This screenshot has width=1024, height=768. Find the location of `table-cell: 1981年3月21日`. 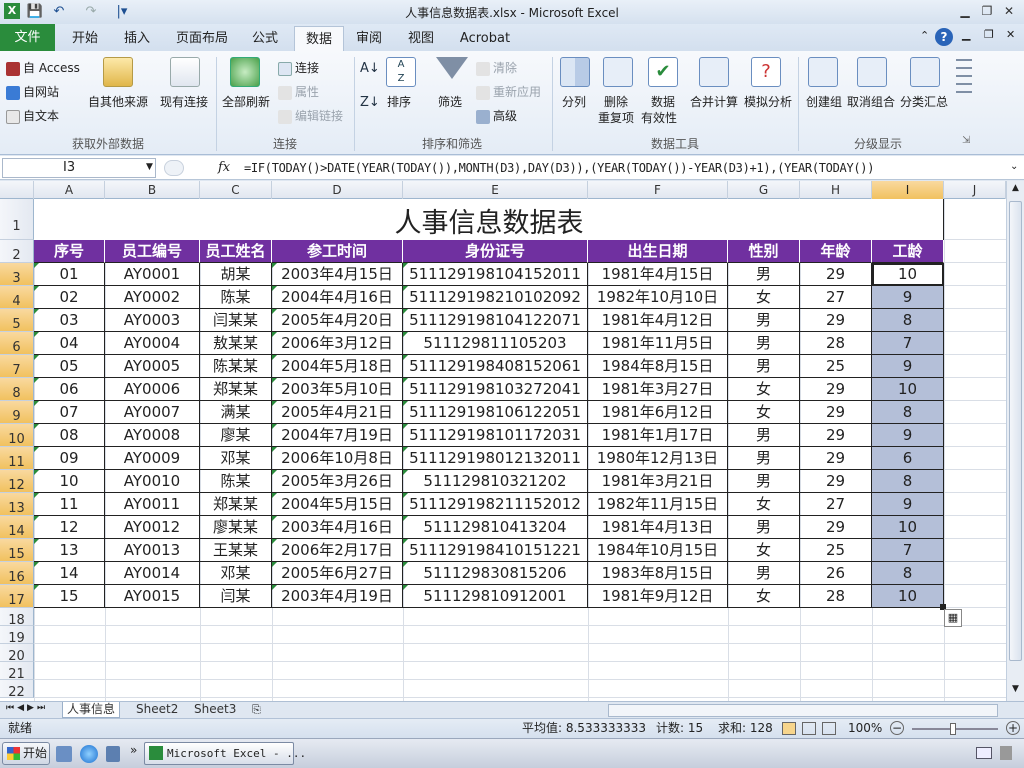

table-cell: 1981年3月21日 is located at coordinates (658, 481).